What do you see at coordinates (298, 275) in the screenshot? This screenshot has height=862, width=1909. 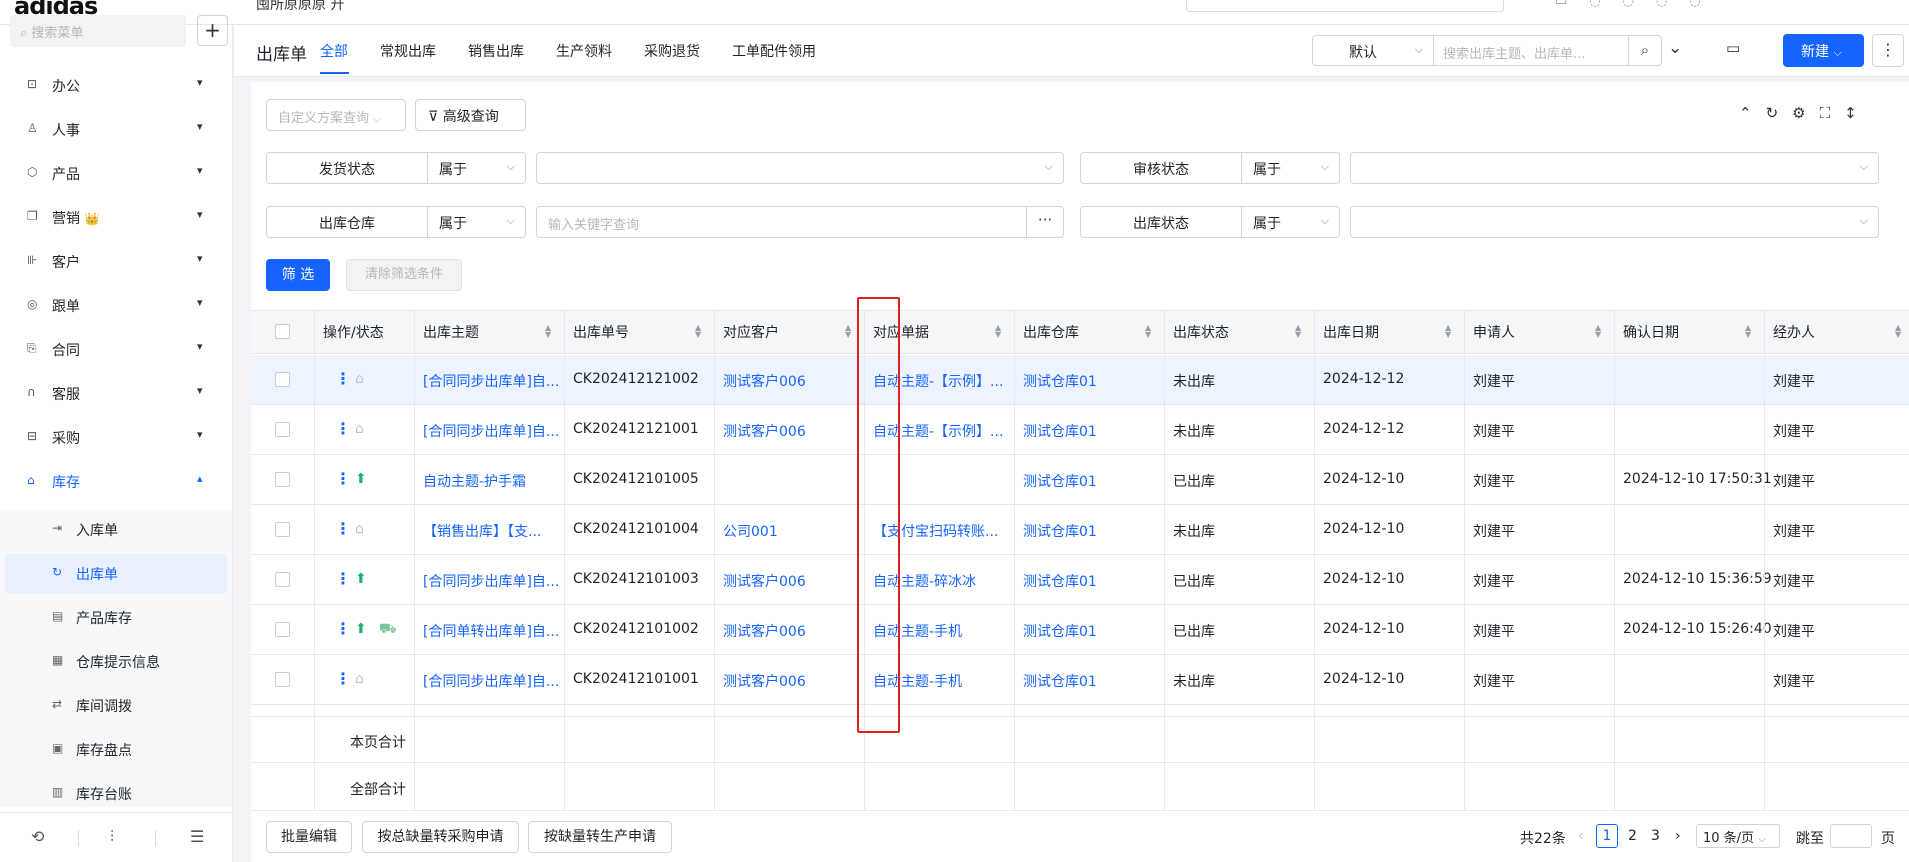 I see `filter-button: 筛 选` at bounding box center [298, 275].